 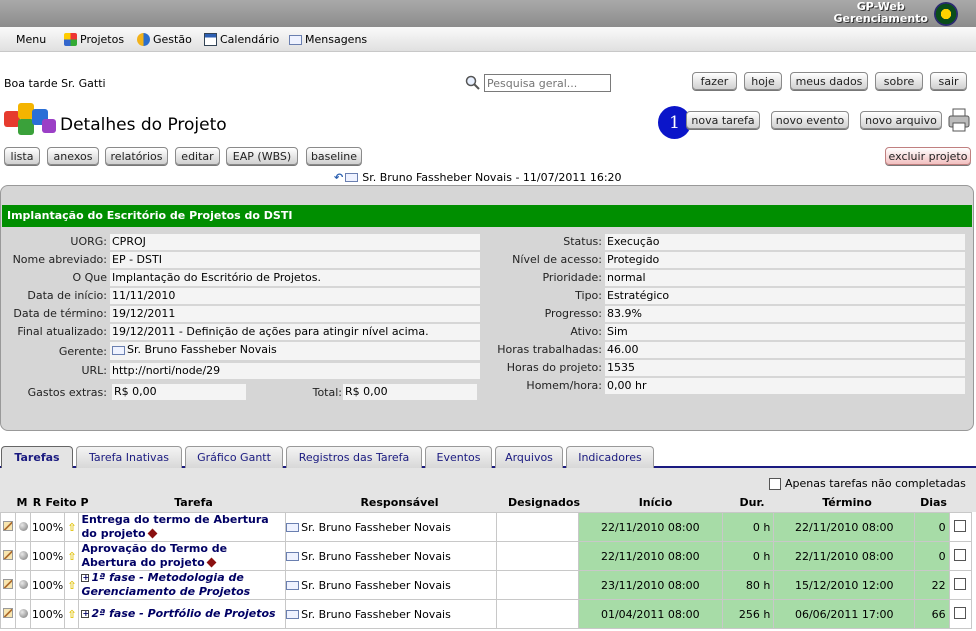 What do you see at coordinates (946, 14) in the screenshot?
I see `seal-icon` at bounding box center [946, 14].